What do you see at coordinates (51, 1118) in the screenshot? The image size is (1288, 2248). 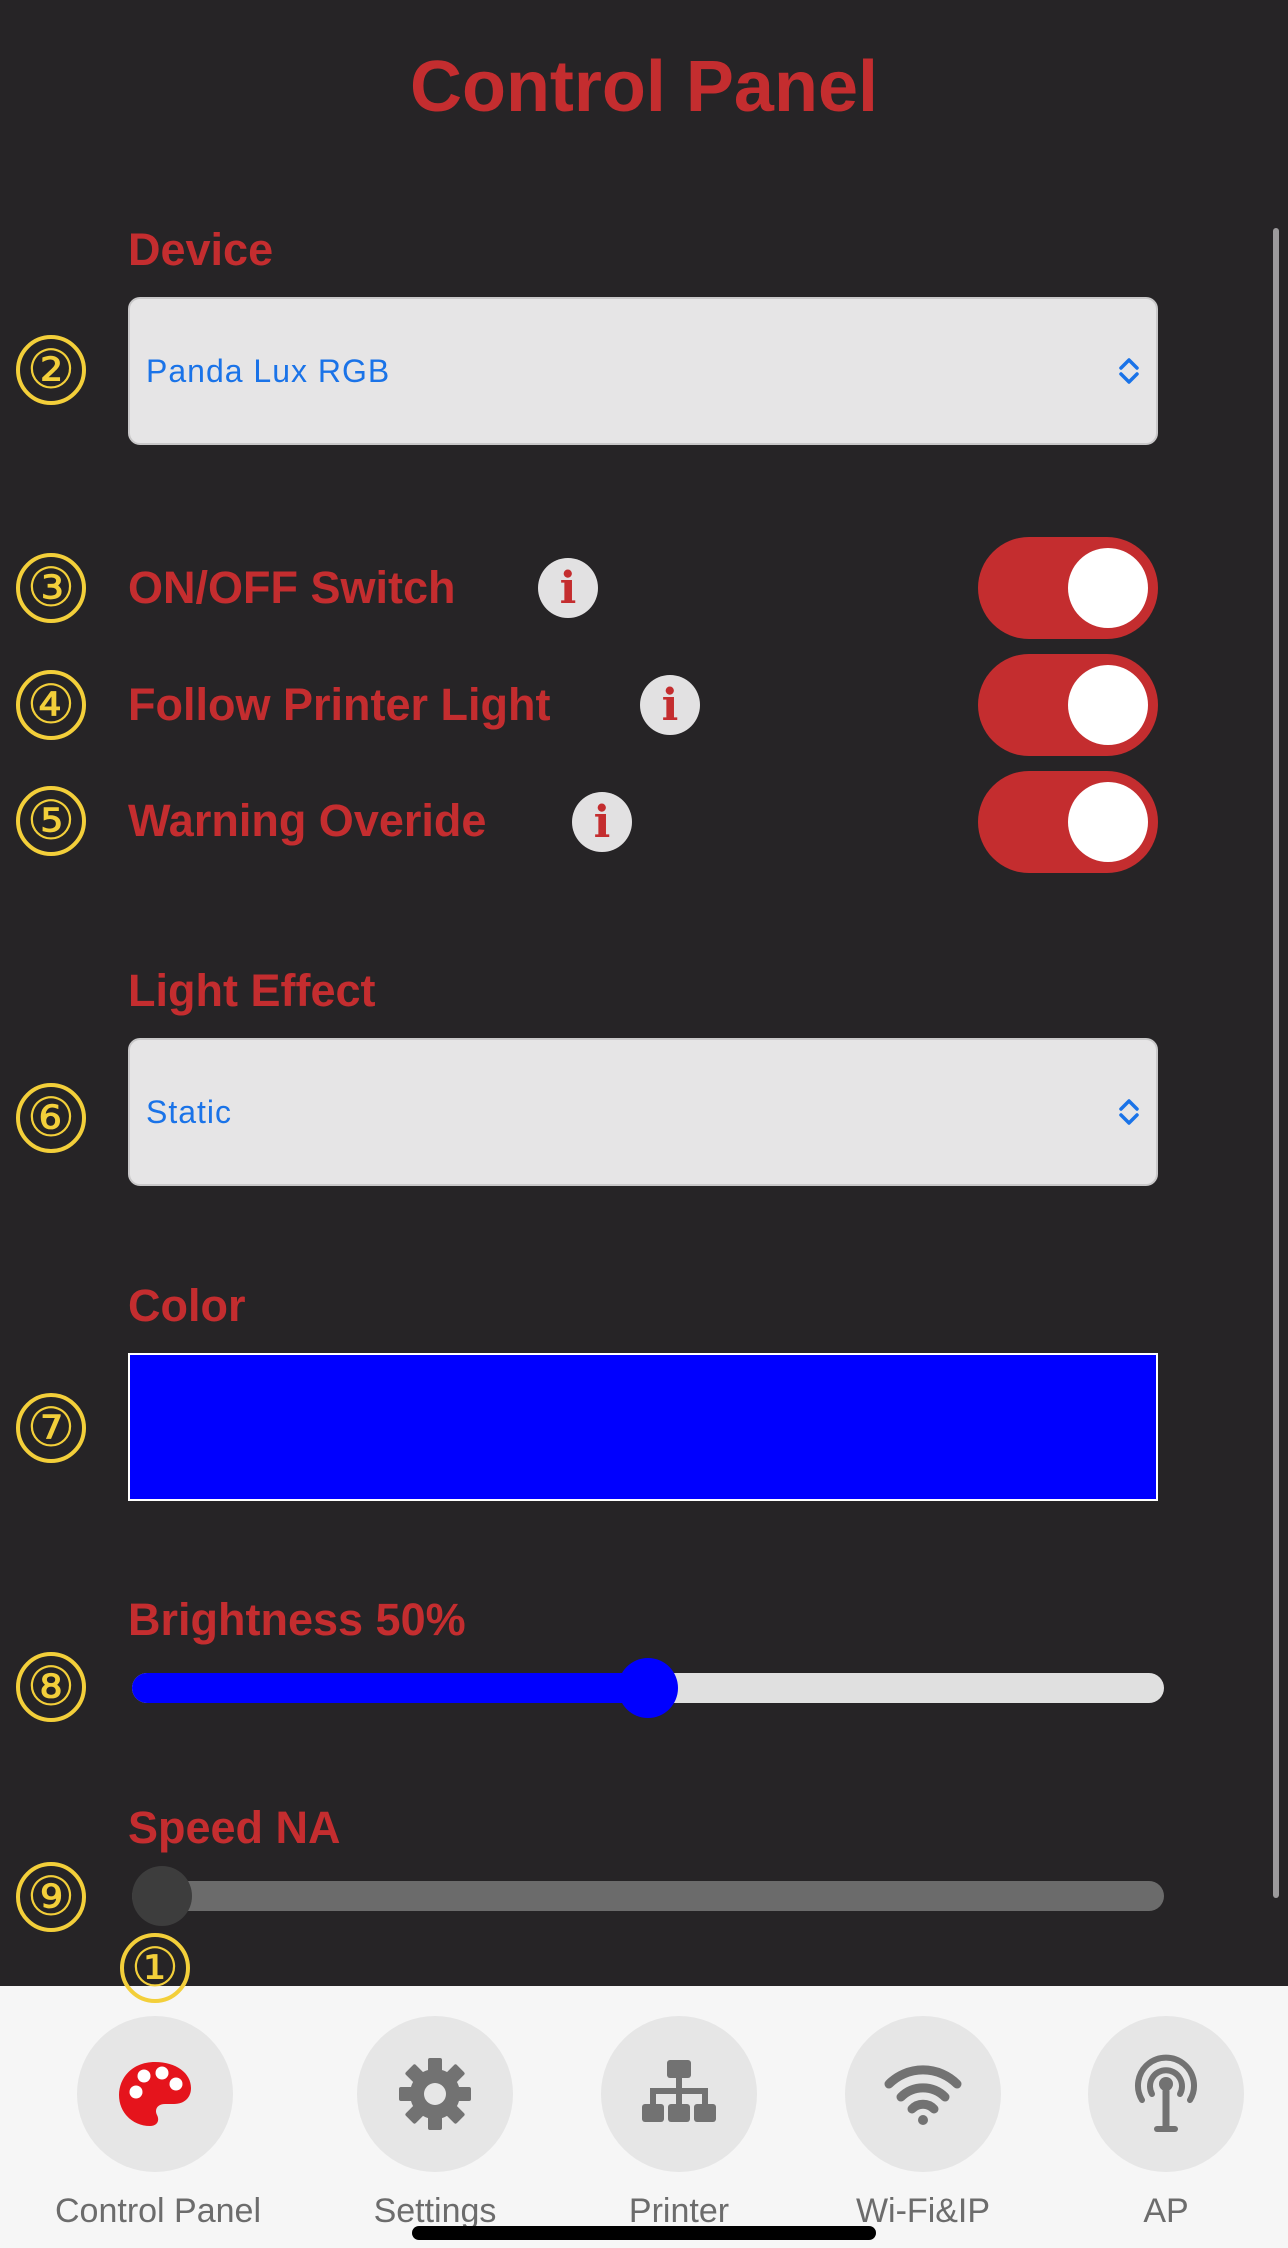 I see `marker-6: ⑥` at bounding box center [51, 1118].